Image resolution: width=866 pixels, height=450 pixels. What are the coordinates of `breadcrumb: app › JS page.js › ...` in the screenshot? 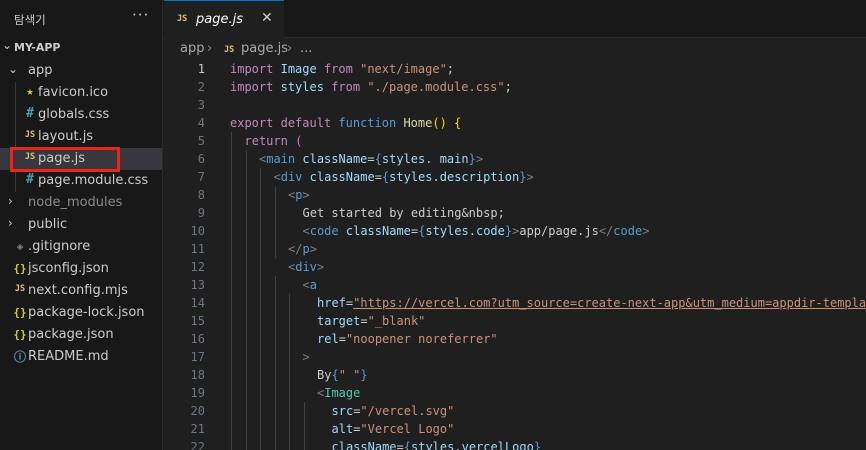 It's located at (514, 50).